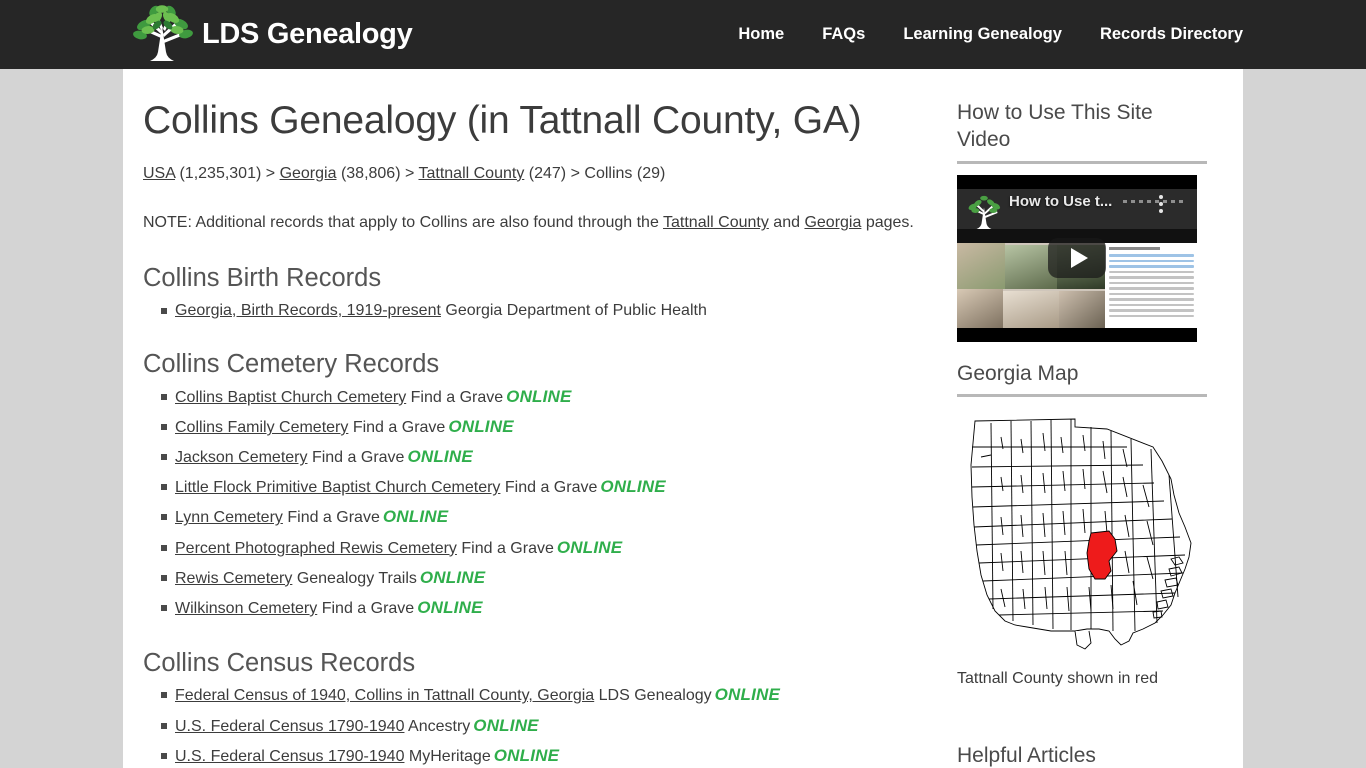 The height and width of the screenshot is (768, 1366). What do you see at coordinates (832, 222) in the screenshot?
I see `note-georgia-link: Georgia` at bounding box center [832, 222].